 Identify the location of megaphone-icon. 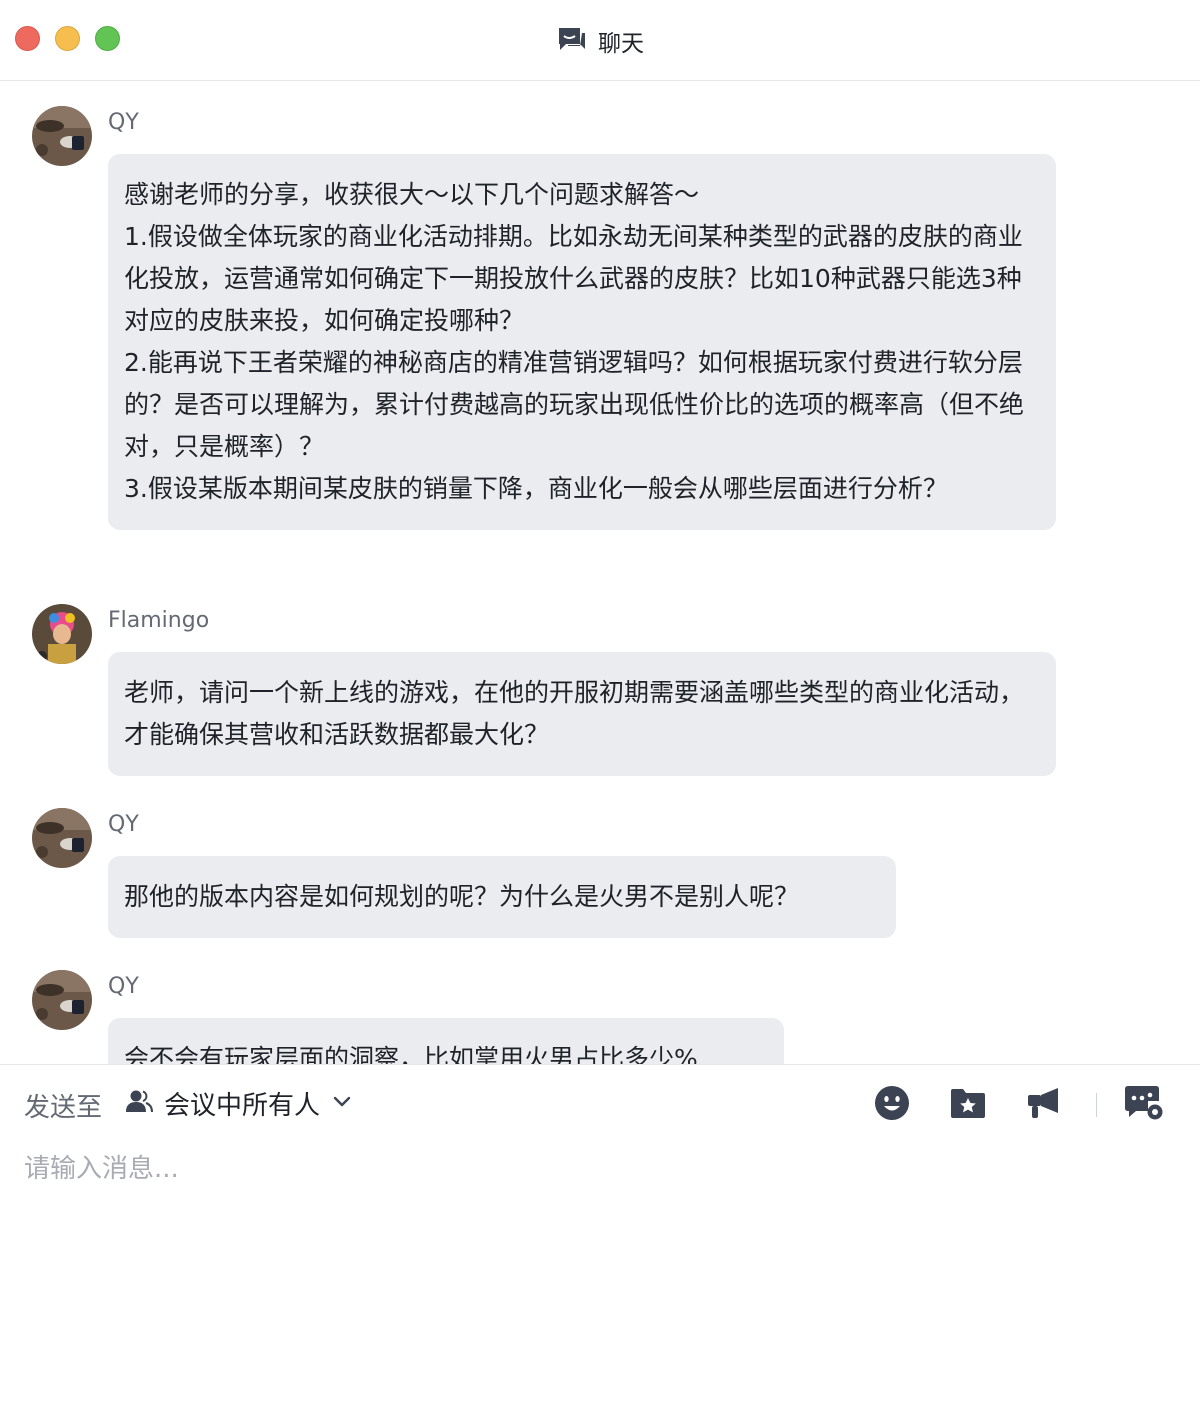
(1044, 1105).